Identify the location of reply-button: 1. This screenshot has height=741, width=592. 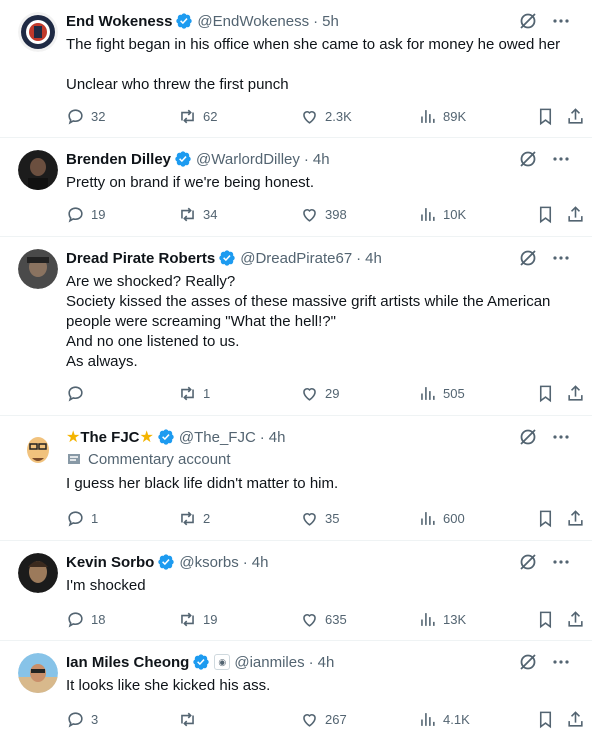
(82, 518).